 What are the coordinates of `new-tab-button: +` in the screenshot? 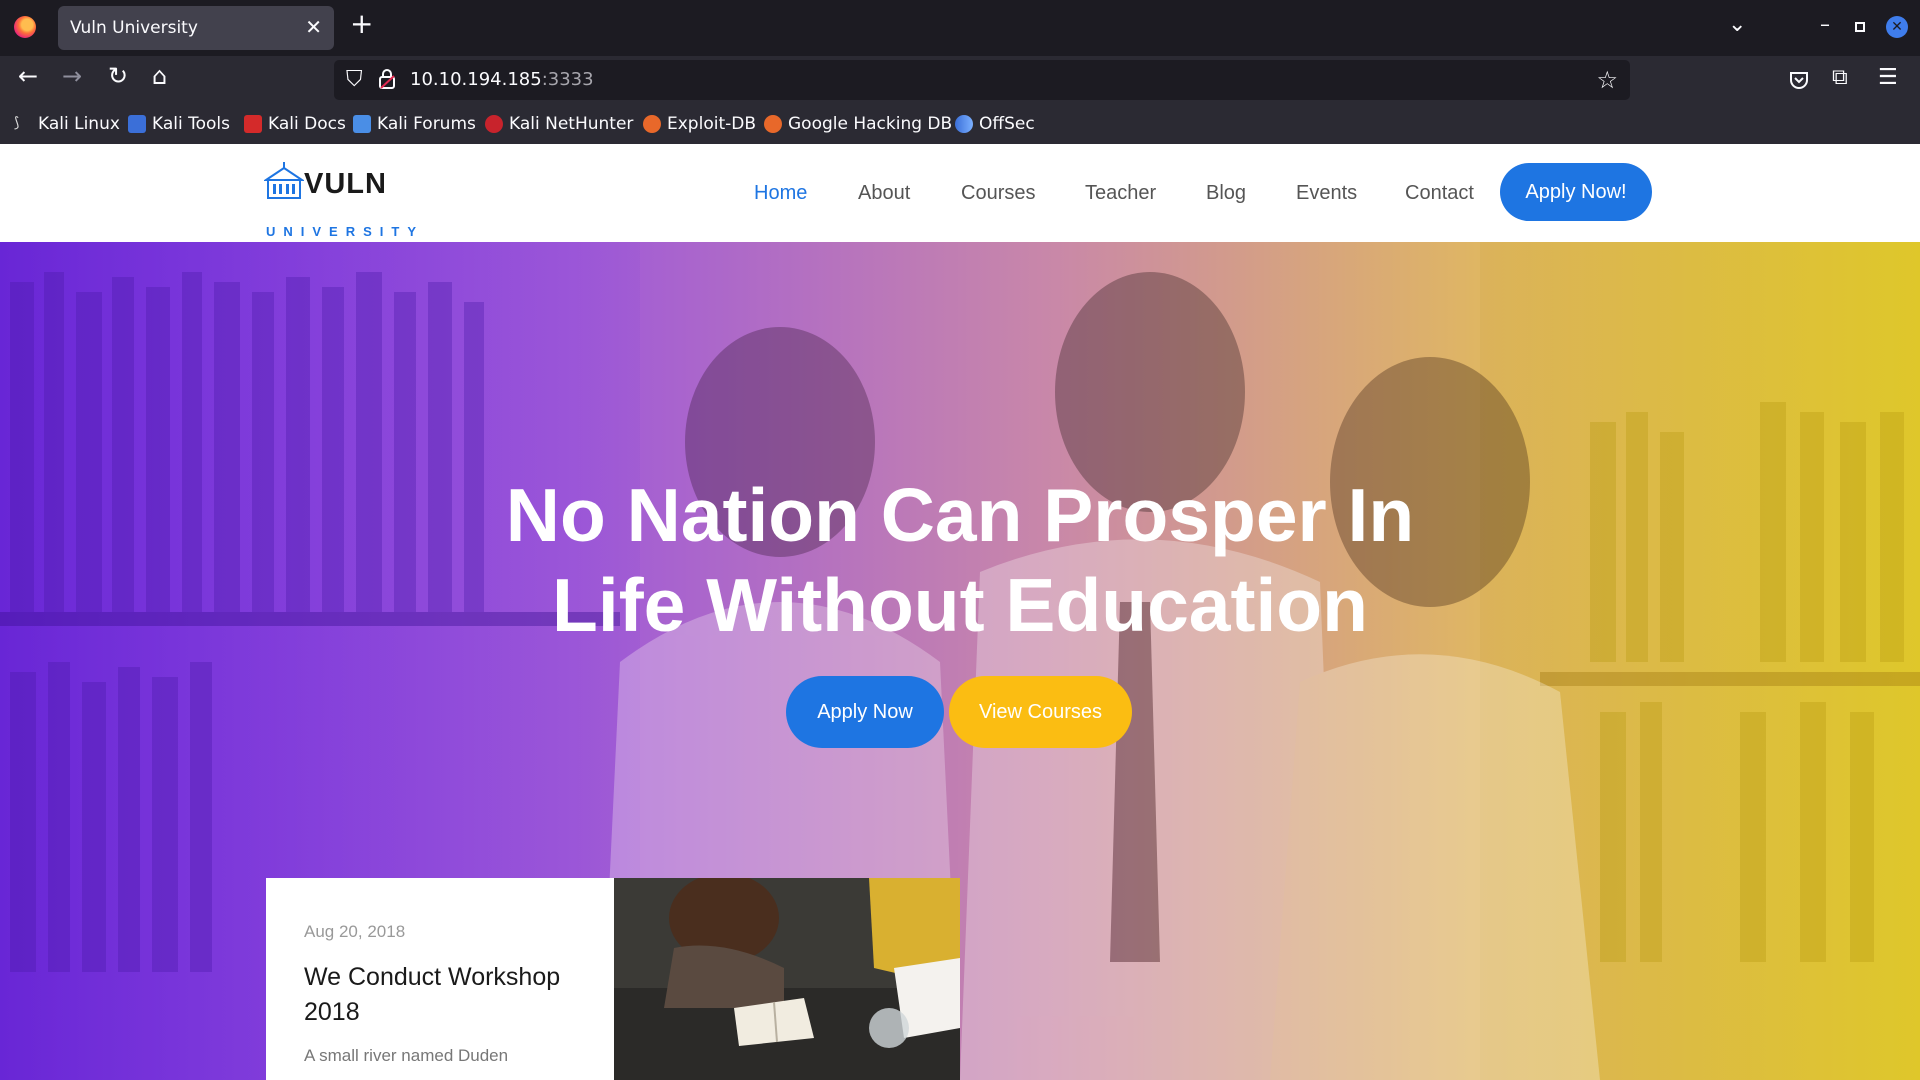 It's located at (361, 24).